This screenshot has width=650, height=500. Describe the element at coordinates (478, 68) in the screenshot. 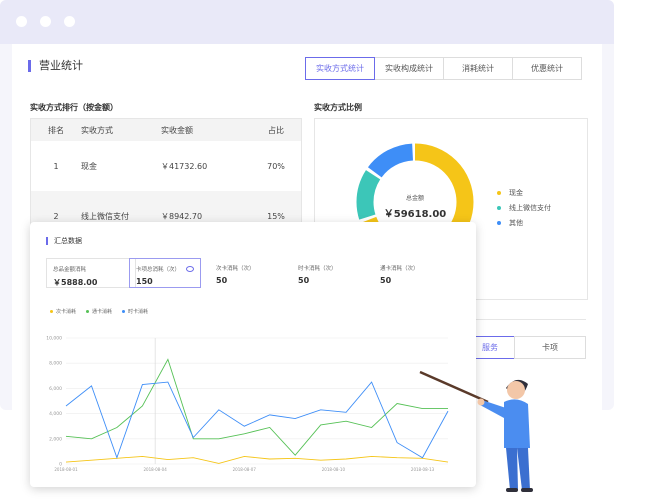

I see `tab-consumption: 消耗统计` at that location.